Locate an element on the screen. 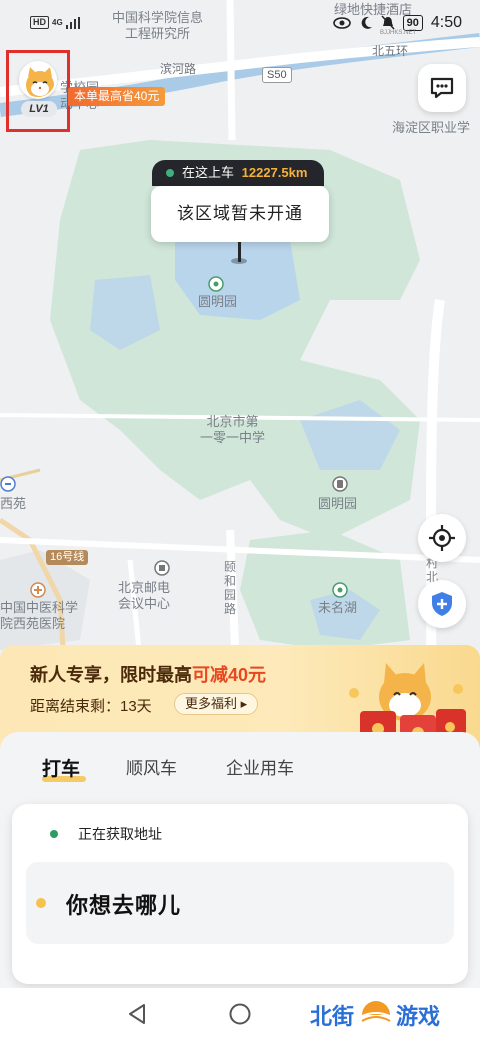 The width and height of the screenshot is (480, 1040). signal-bars-icon is located at coordinates (72, 22).